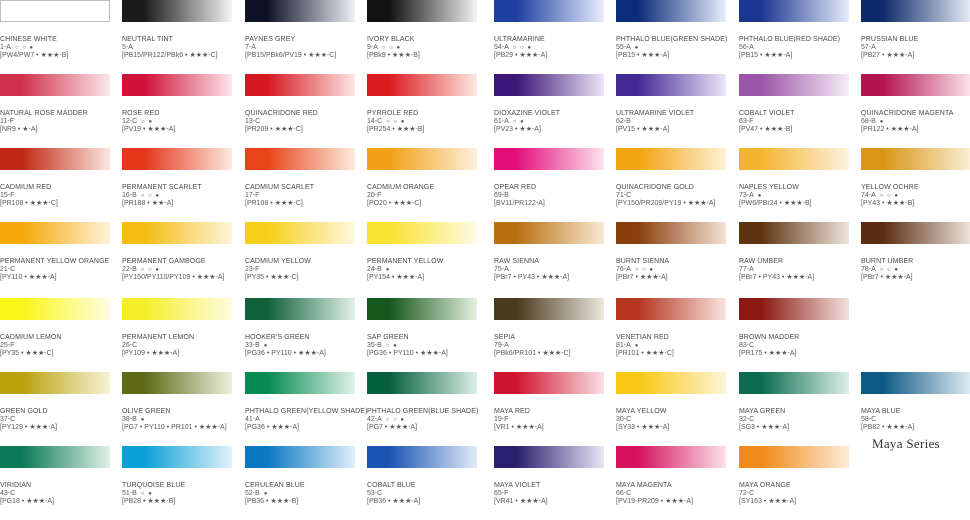  What do you see at coordinates (374, 196) in the screenshot?
I see `color-code: 20-F` at bounding box center [374, 196].